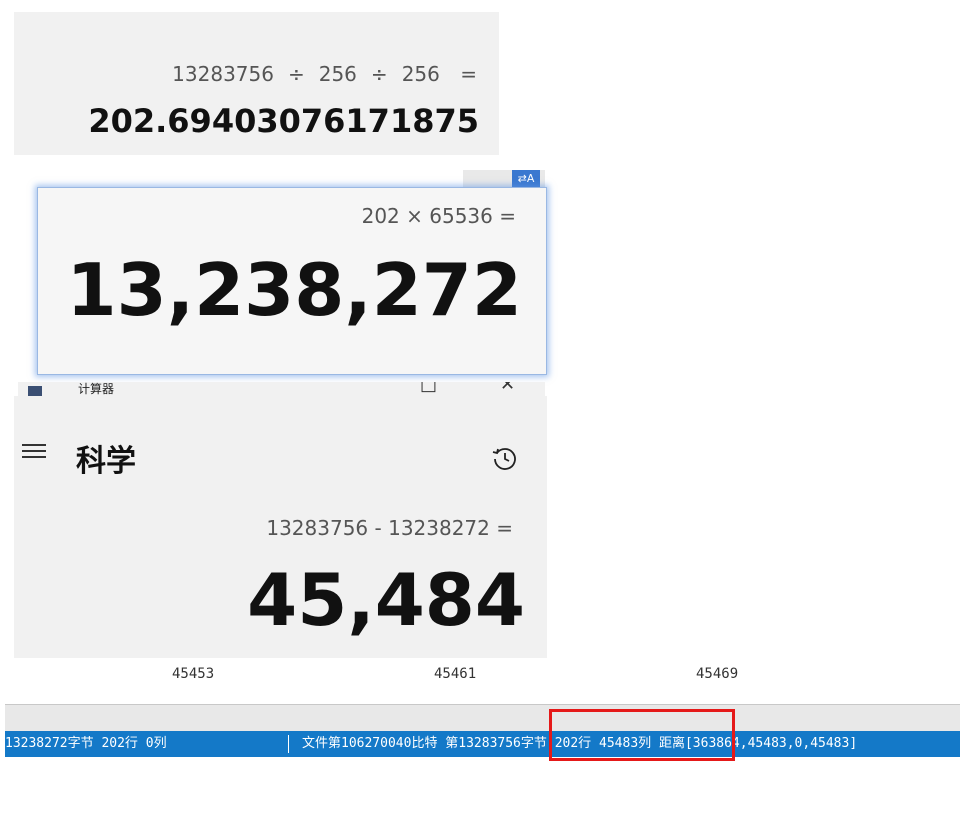 Image resolution: width=971 pixels, height=815 pixels. Describe the element at coordinates (36, 450) in the screenshot. I see `hamburger-menu-icon` at that location.